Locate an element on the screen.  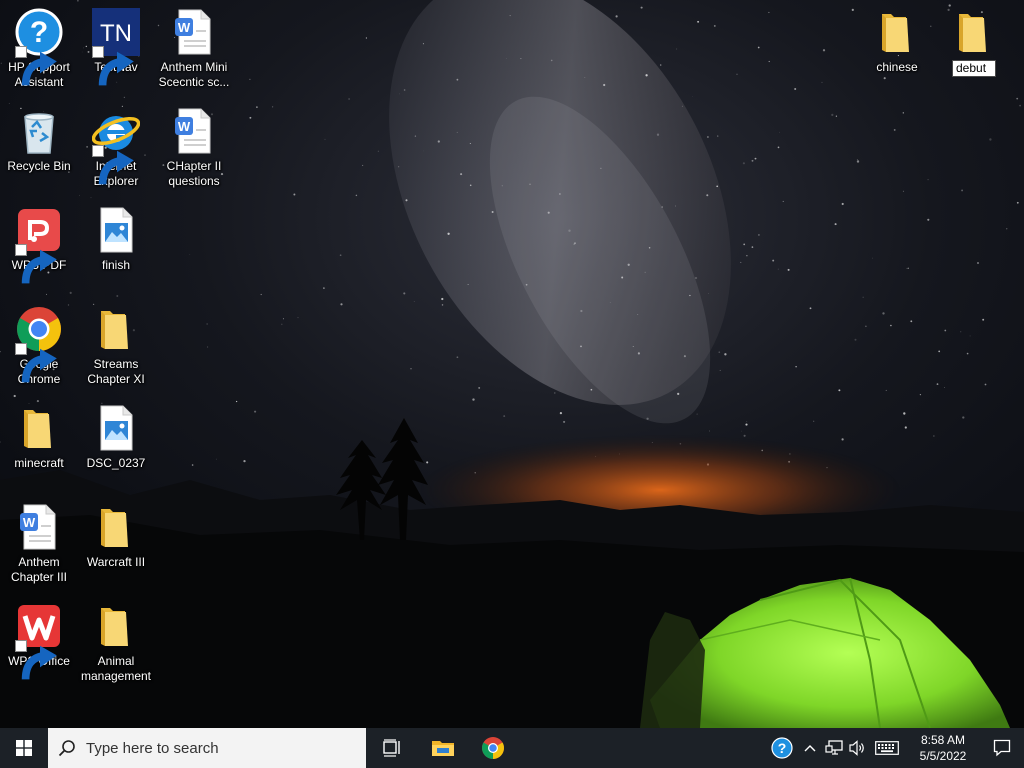
desktop-icon-label: DSC_0237 is located at coordinates (116, 463).